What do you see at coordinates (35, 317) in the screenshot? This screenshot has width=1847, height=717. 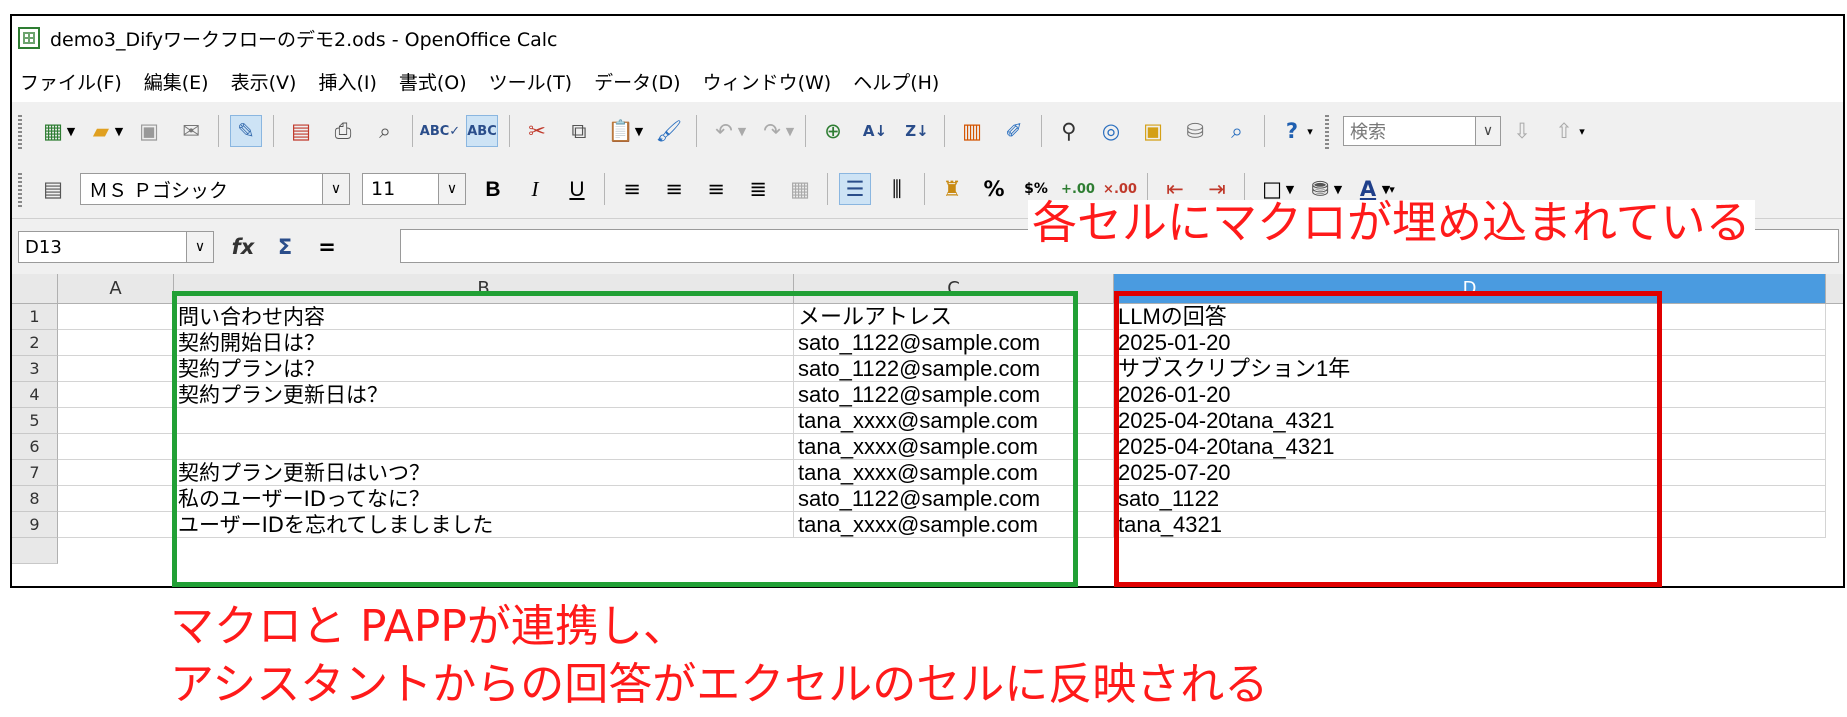 I see `row-header: 1` at bounding box center [35, 317].